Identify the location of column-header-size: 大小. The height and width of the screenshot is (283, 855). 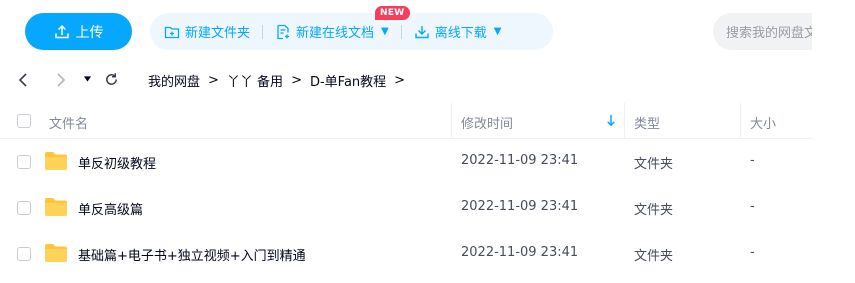
(763, 122).